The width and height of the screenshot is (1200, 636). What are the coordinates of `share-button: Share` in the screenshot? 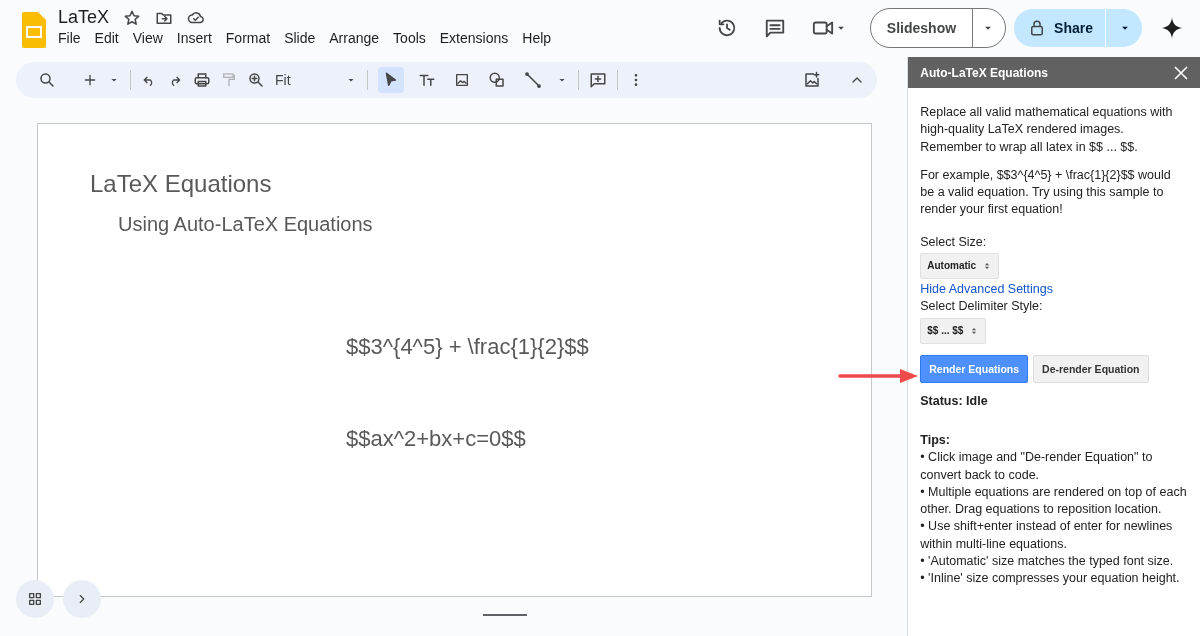 It's located at (1078, 28).